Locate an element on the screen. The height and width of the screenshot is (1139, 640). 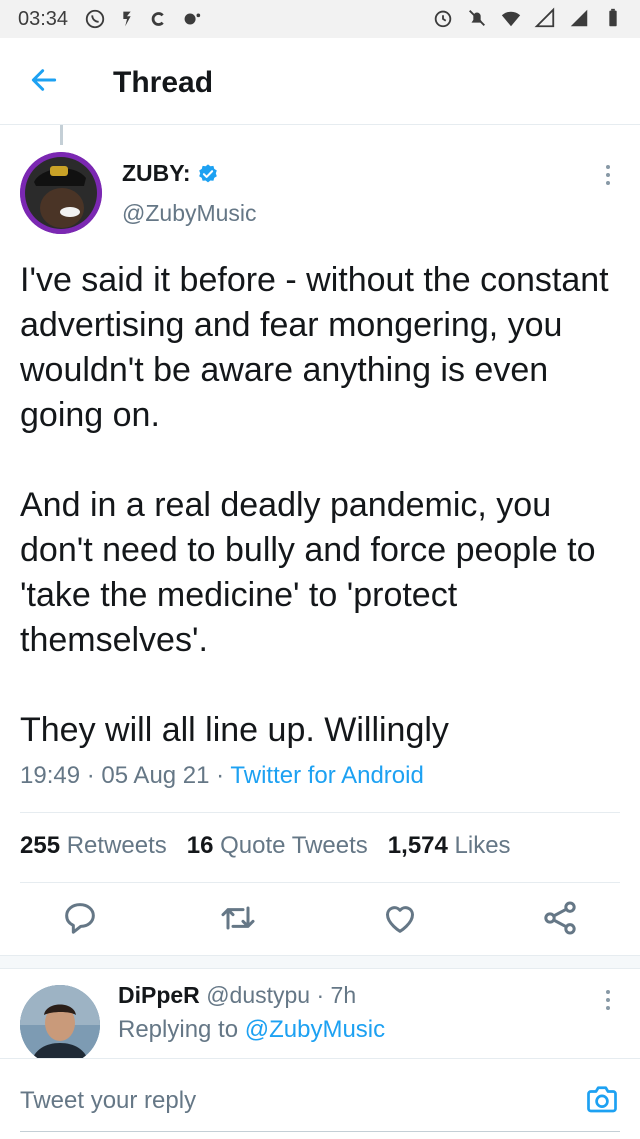
retweets-label: Retweets is located at coordinates (116, 845).